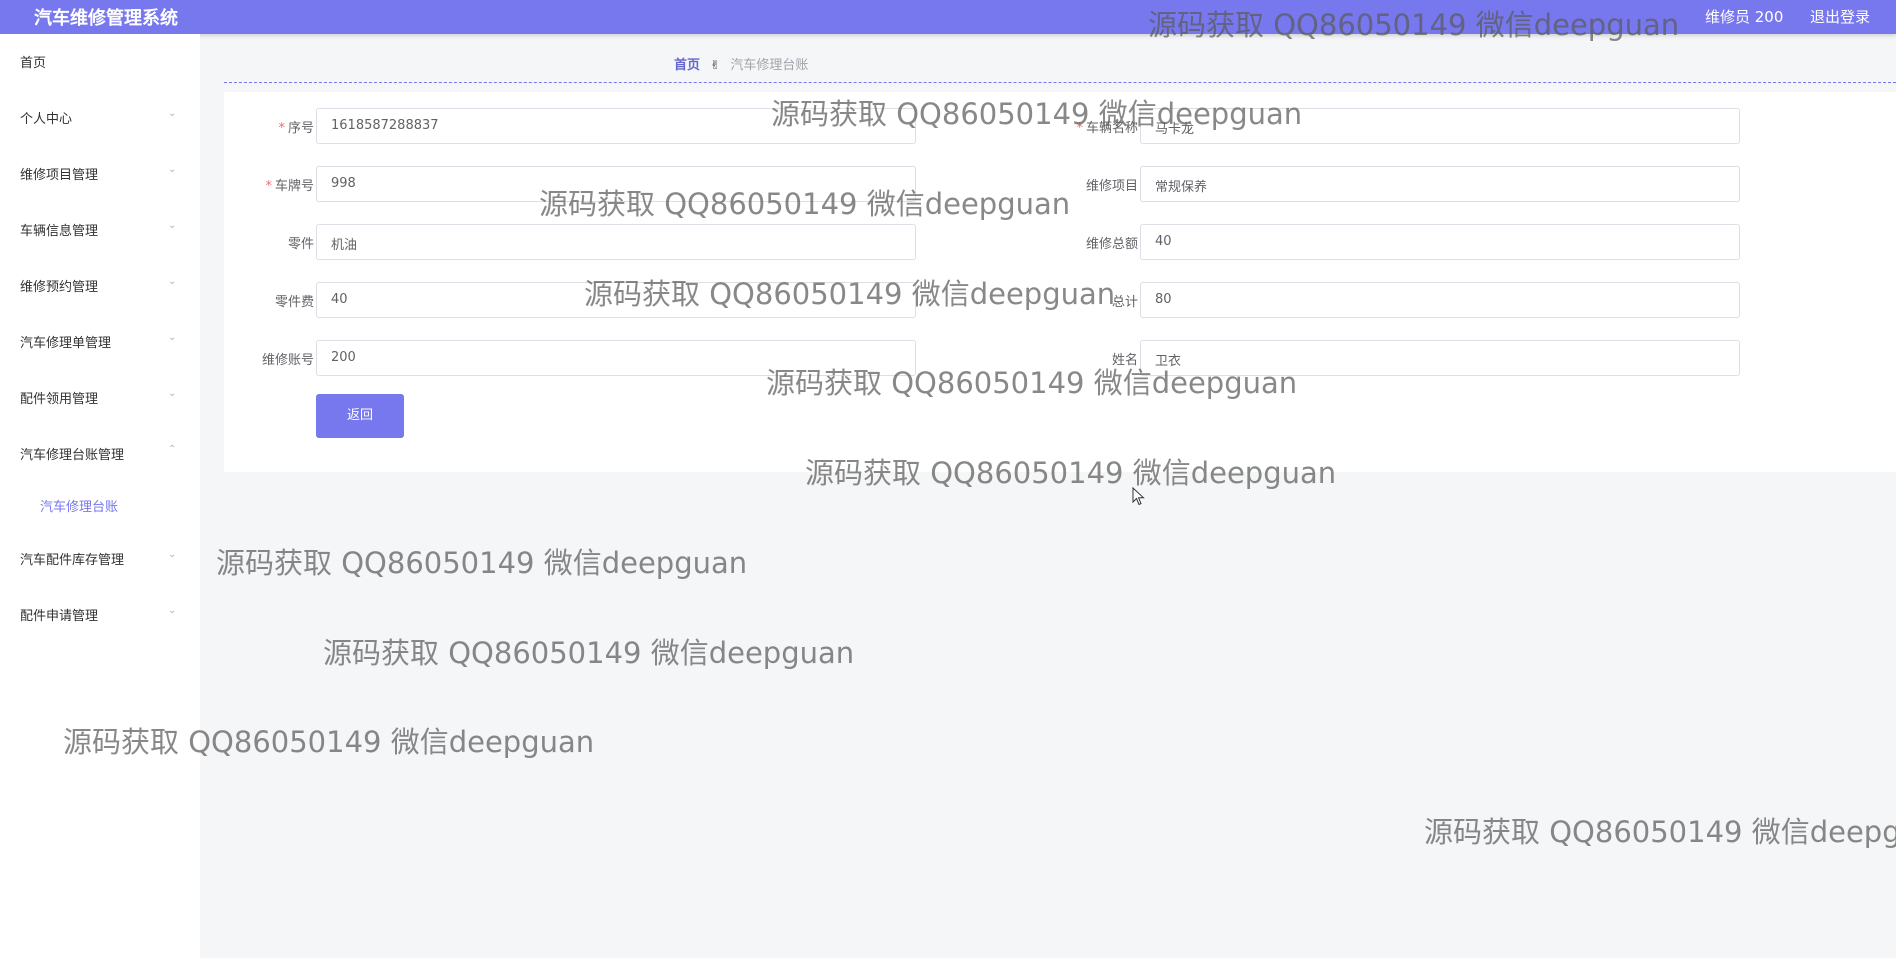 The image size is (1896, 958). I want to click on field-label-text: 序号, so click(300, 128).